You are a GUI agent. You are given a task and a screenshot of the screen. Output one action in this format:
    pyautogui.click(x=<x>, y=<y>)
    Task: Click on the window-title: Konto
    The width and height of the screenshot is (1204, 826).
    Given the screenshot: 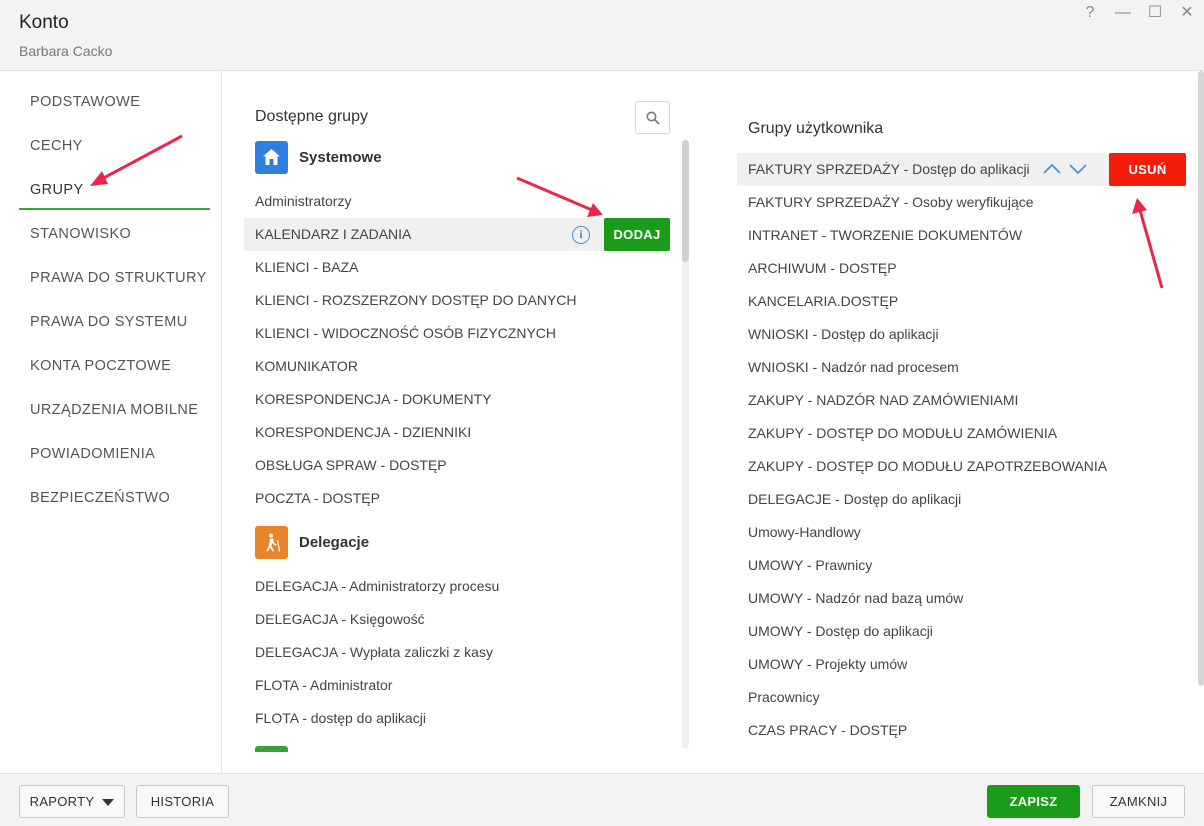 What is the action you would take?
    pyautogui.click(x=44, y=22)
    